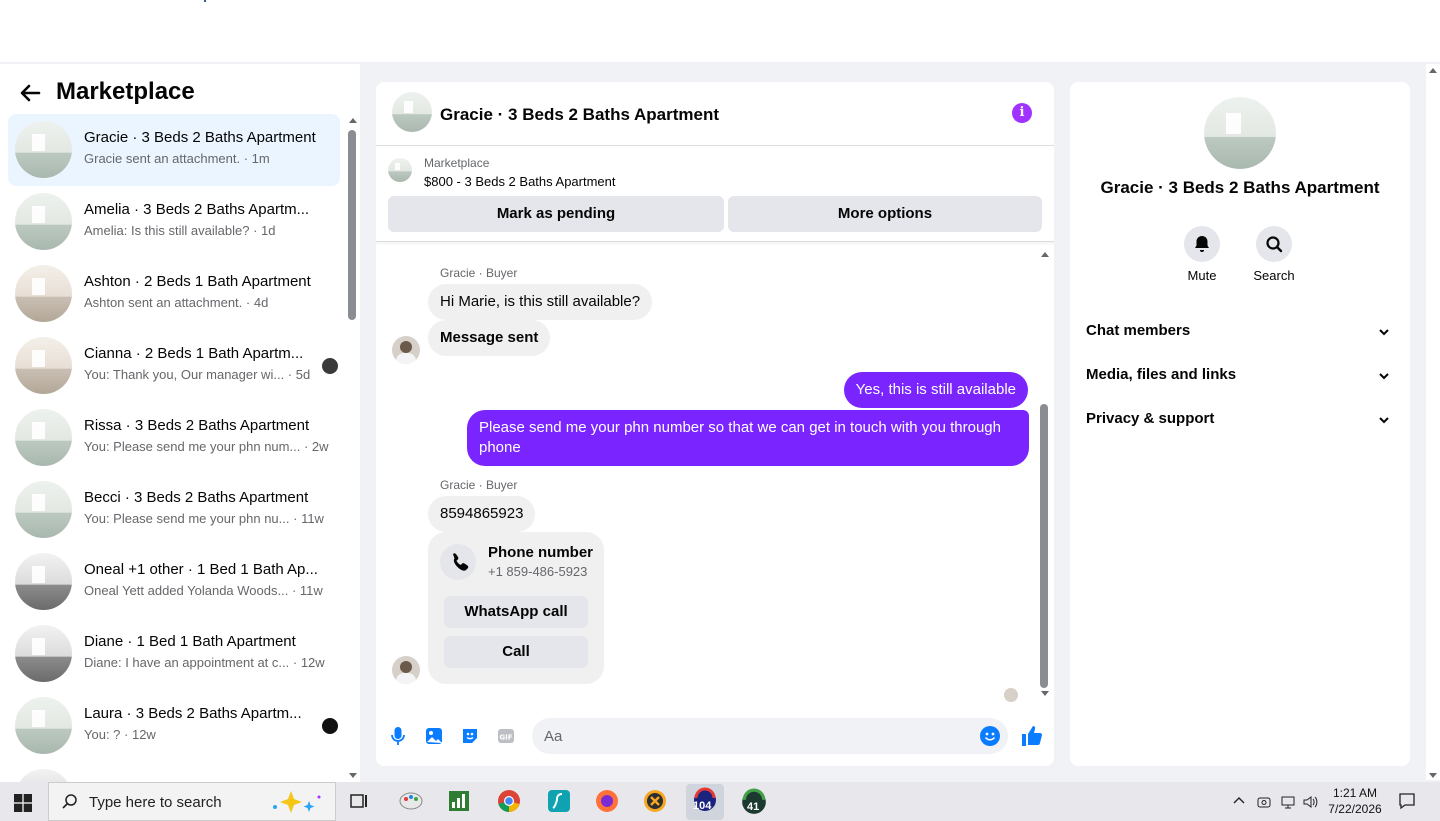 The image size is (1440, 821). Describe the element at coordinates (1355, 809) in the screenshot. I see `clock-date: 7/22/2026` at that location.